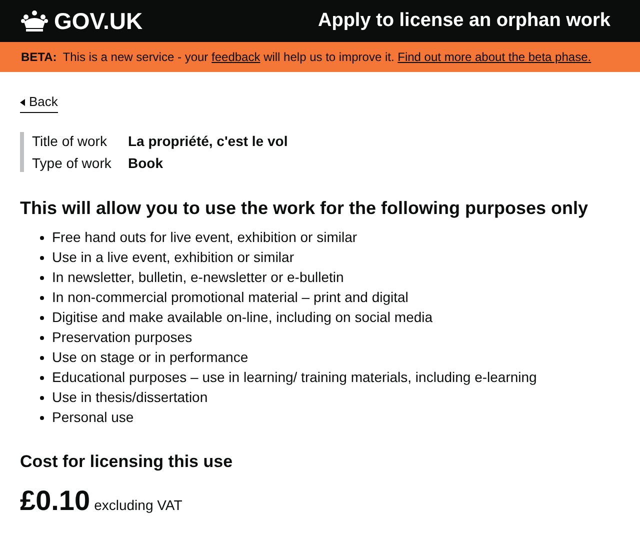  What do you see at coordinates (22, 102) in the screenshot?
I see `back-arrow-icon` at bounding box center [22, 102].